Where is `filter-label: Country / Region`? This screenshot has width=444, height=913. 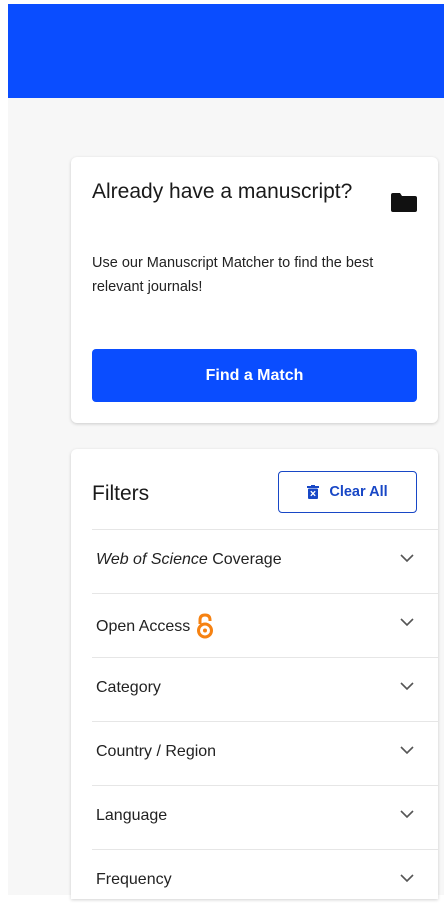 filter-label: Country / Region is located at coordinates (156, 752).